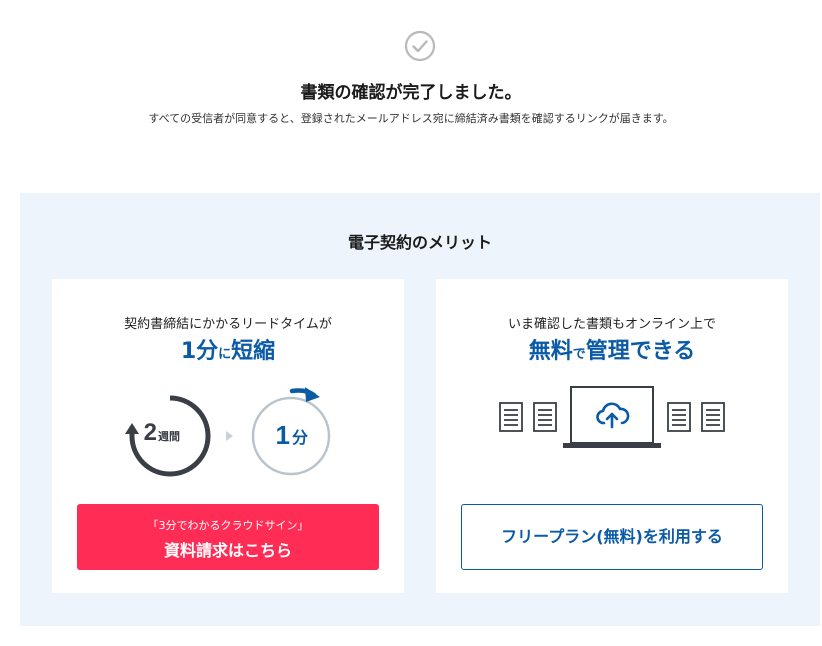 This screenshot has height=646, width=822. What do you see at coordinates (291, 431) in the screenshot?
I see `one-minute-circle-icon: 1 分` at bounding box center [291, 431].